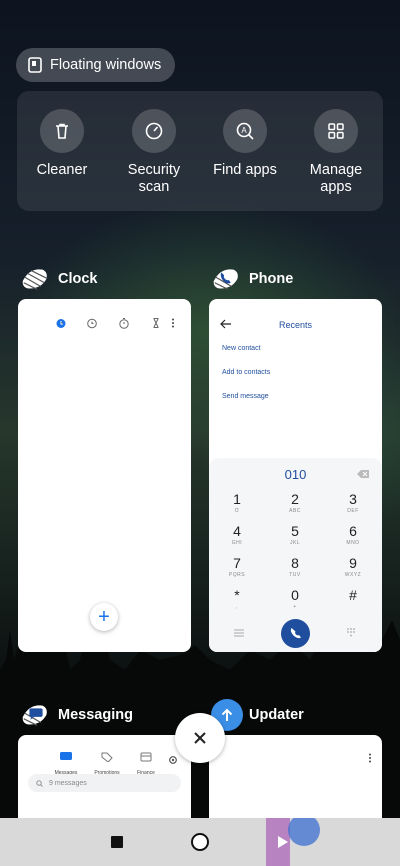 The width and height of the screenshot is (400, 866). I want to click on dial-key-9: 9 WXYZ, so click(350, 567).